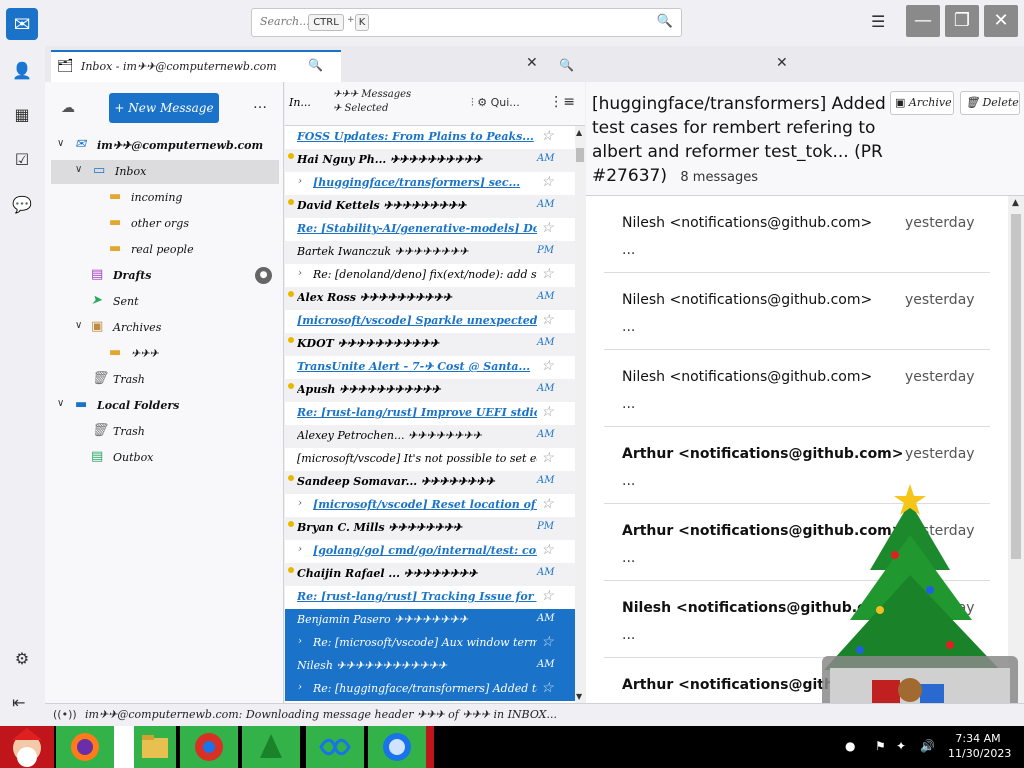 The height and width of the screenshot is (768, 1024). What do you see at coordinates (430, 206) in the screenshot?
I see `message-row: David Kettels ✈✈✈✈✈✈✈✈✈ AM` at bounding box center [430, 206].